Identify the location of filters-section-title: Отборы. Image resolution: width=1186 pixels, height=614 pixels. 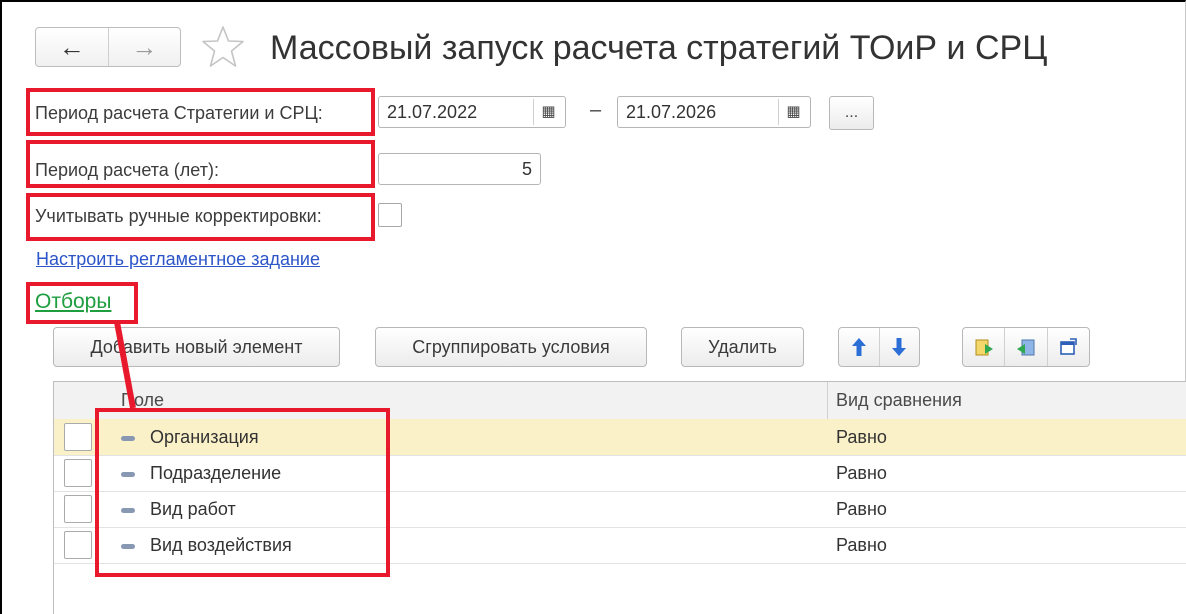
(73, 302).